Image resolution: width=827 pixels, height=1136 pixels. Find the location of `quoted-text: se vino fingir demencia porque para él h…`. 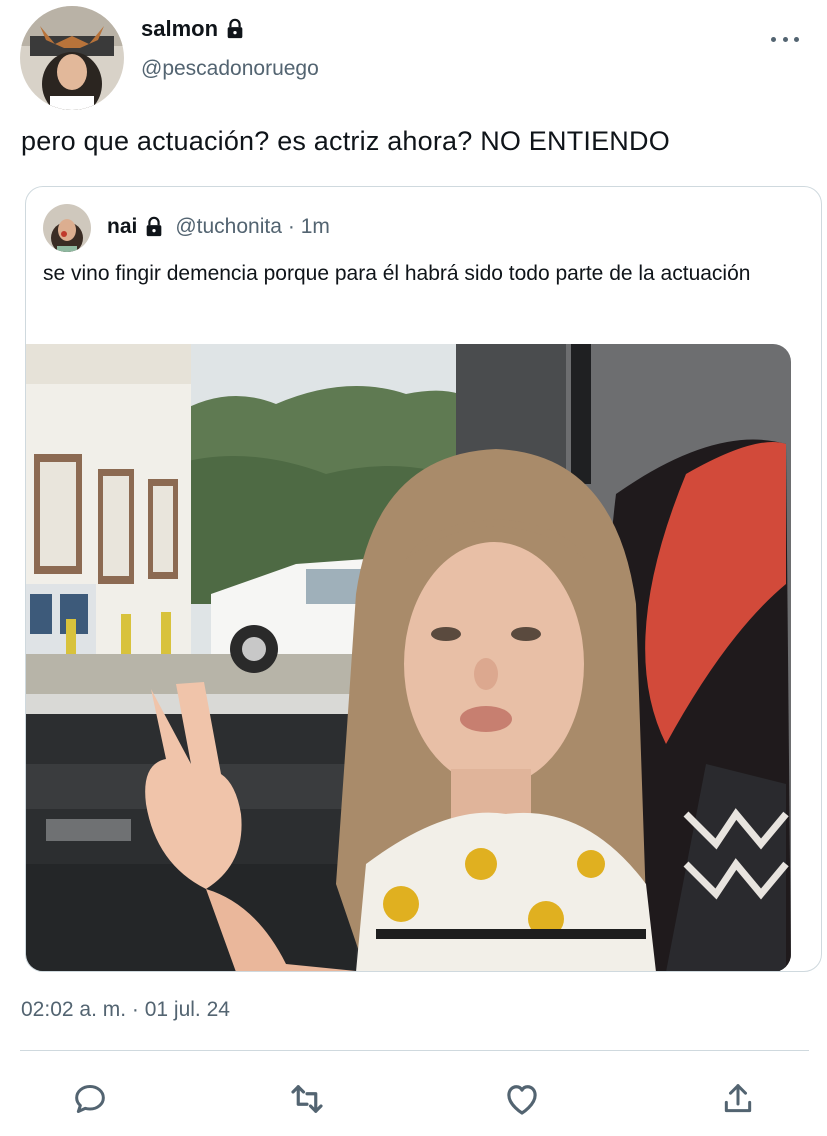

quoted-text: se vino fingir demencia porque para él h… is located at coordinates (397, 273).